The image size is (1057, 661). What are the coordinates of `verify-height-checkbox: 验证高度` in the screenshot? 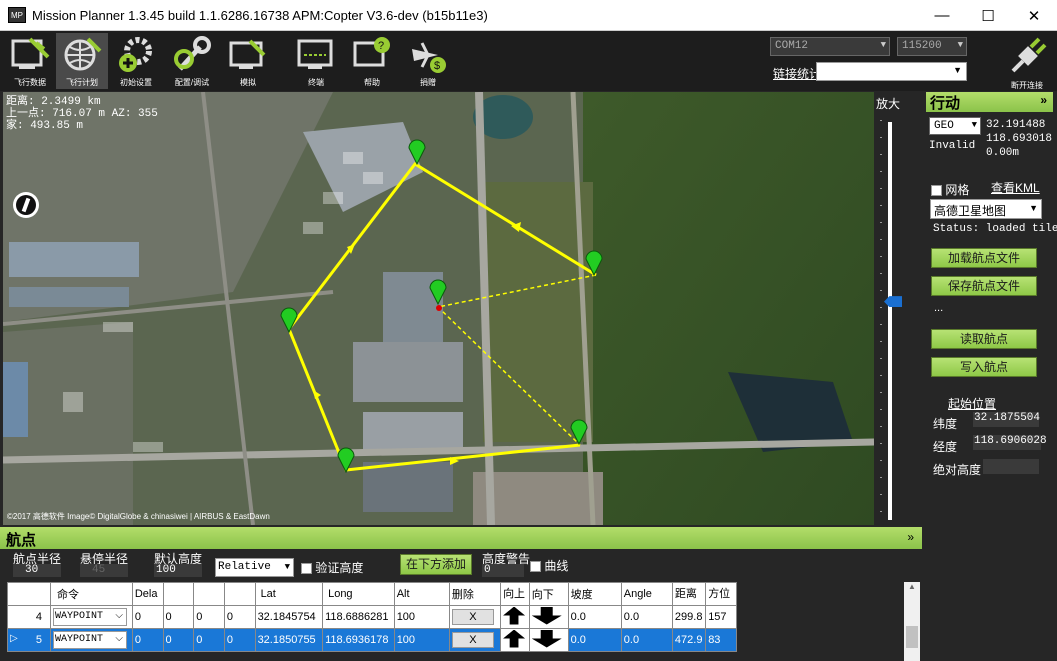 It's located at (332, 567).